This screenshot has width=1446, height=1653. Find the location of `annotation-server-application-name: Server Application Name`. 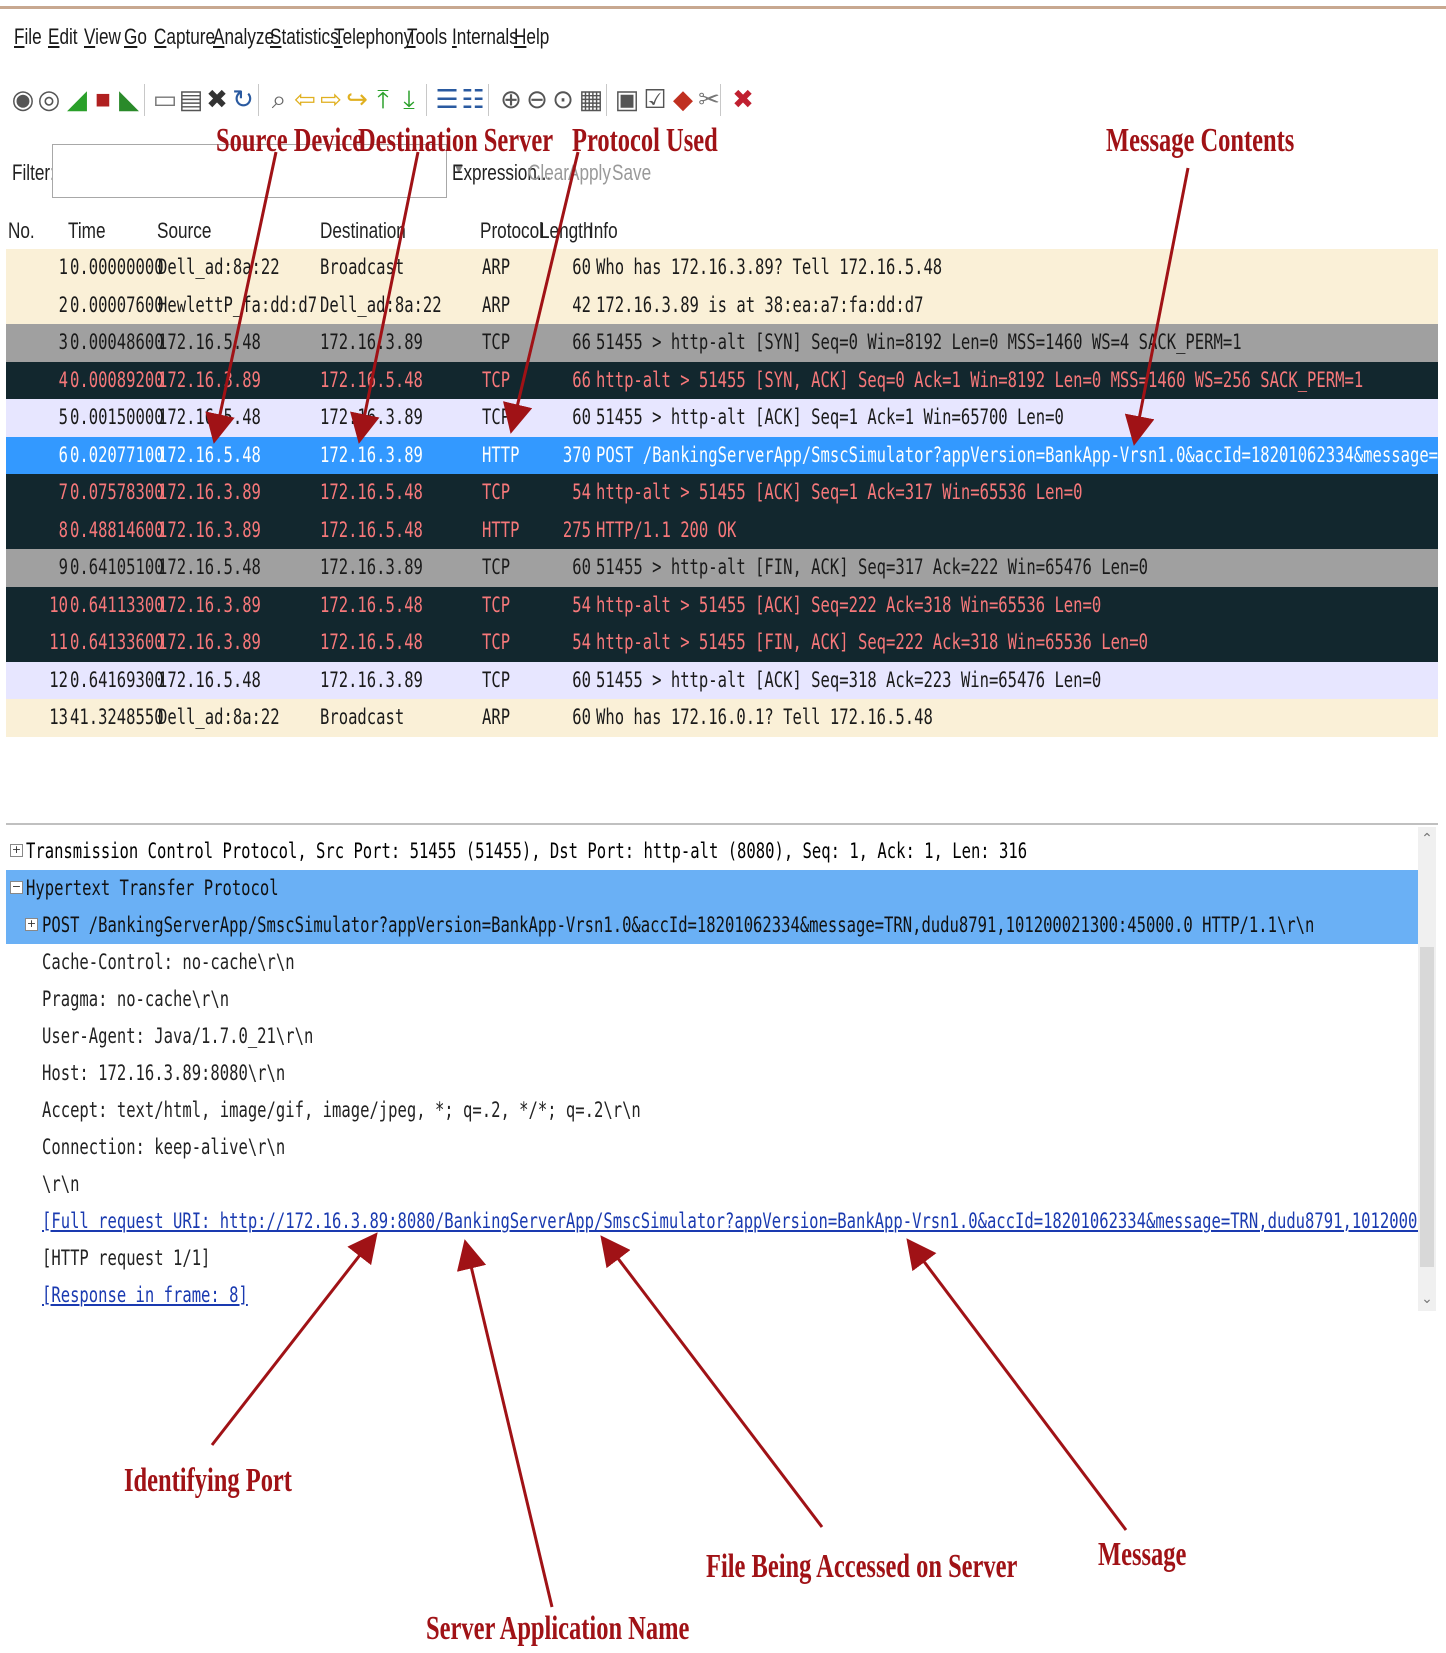

annotation-server-application-name: Server Application Name is located at coordinates (558, 1628).